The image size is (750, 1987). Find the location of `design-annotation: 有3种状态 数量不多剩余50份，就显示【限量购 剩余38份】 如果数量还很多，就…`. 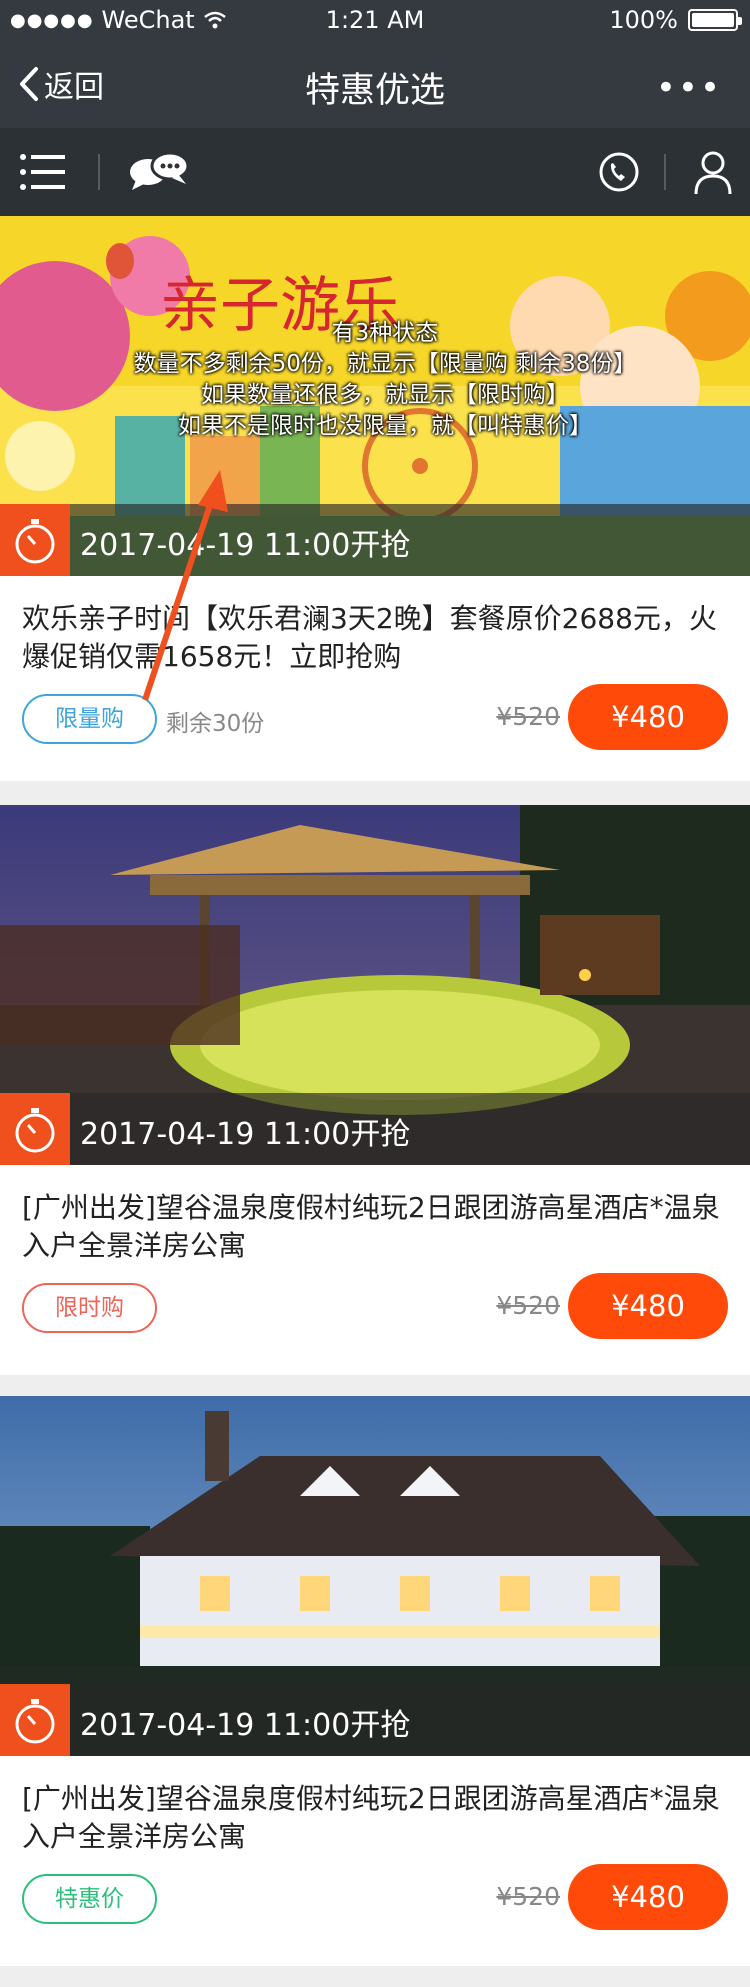

design-annotation: 有3种状态 数量不多剩余50份，就显示【限量购 剩余38份】 如果数量还很多，就… is located at coordinates (385, 380).